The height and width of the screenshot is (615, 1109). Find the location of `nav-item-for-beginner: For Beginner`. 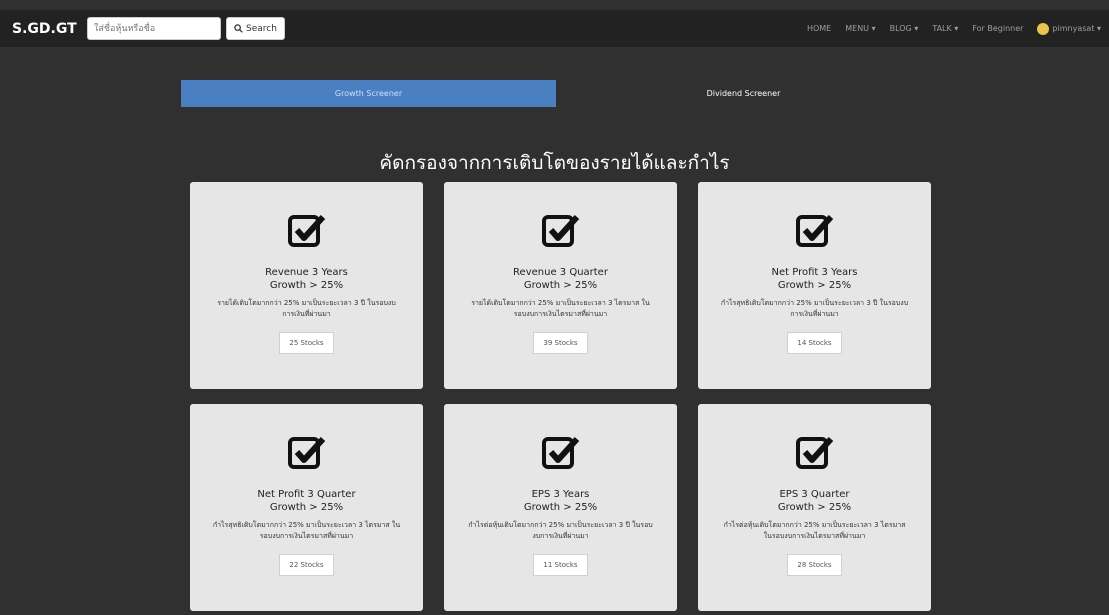

nav-item-for-beginner: For Beginner is located at coordinates (997, 28).